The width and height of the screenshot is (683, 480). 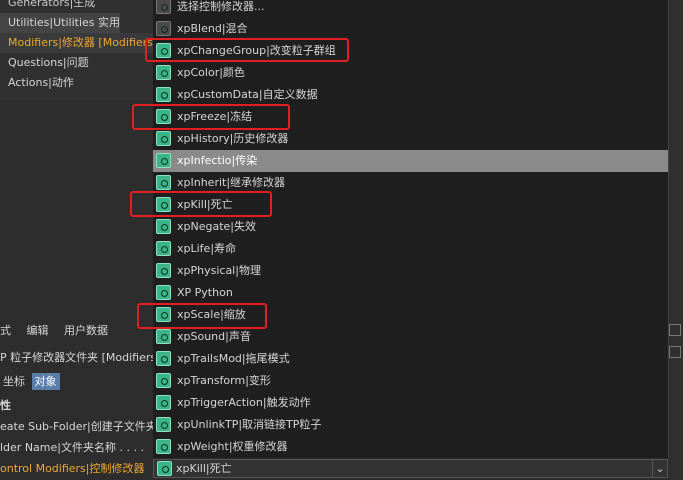 What do you see at coordinates (163, 446) in the screenshot?
I see `weight-icon` at bounding box center [163, 446].